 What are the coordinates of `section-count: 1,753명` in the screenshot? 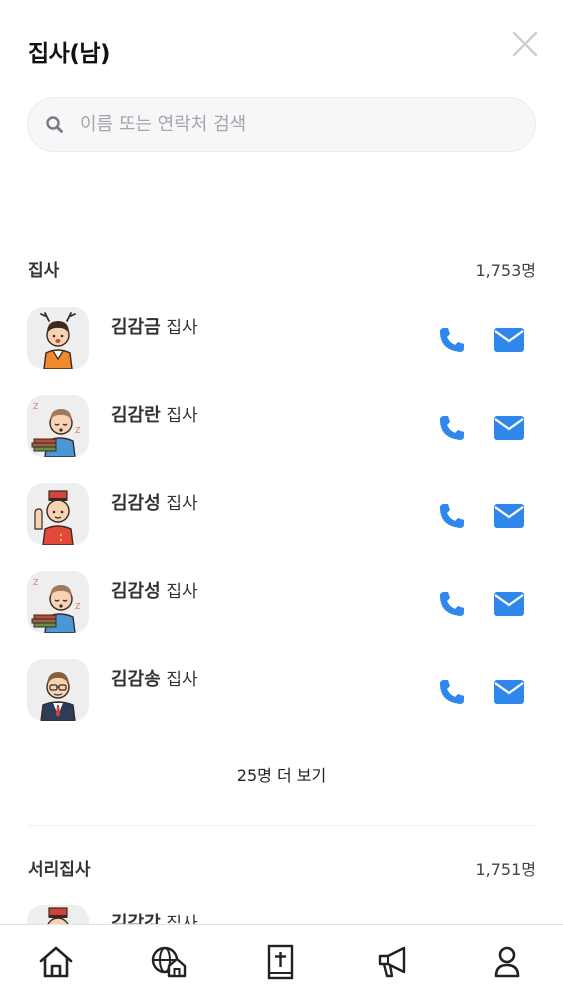 It's located at (505, 270).